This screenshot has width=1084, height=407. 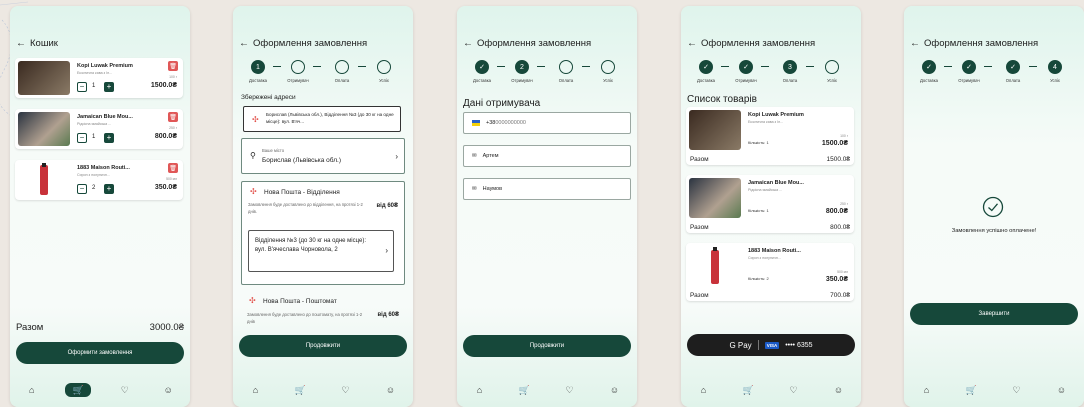 What do you see at coordinates (836, 279) in the screenshot?
I see `product-price: 350.0₴` at bounding box center [836, 279].